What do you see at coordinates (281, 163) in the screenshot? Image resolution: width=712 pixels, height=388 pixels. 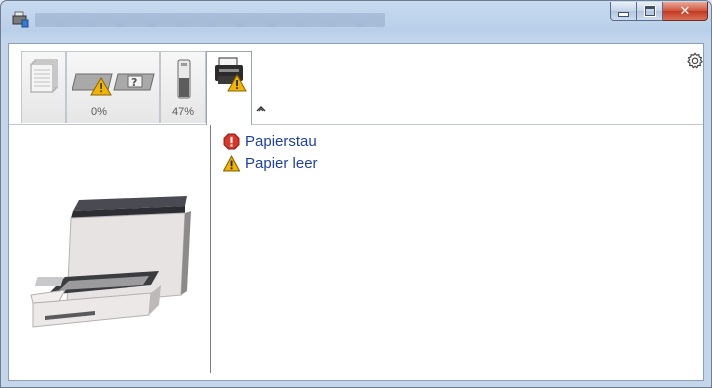 I see `status-label-paper-empty: Papier leer` at bounding box center [281, 163].